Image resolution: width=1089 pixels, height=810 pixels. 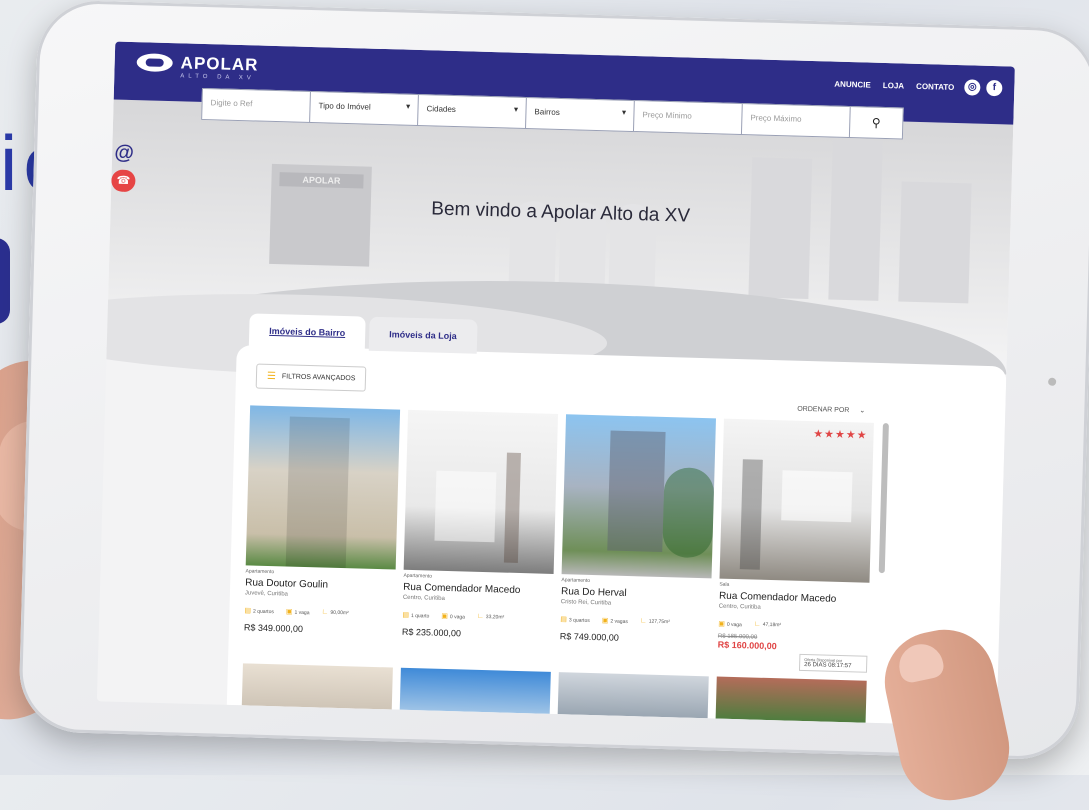 I want to click on feature-area-text: 47,18m², so click(x=772, y=625).